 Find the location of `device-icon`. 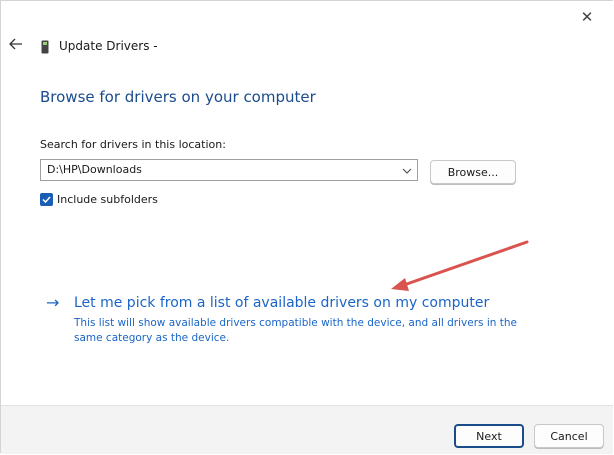

device-icon is located at coordinates (45, 46).